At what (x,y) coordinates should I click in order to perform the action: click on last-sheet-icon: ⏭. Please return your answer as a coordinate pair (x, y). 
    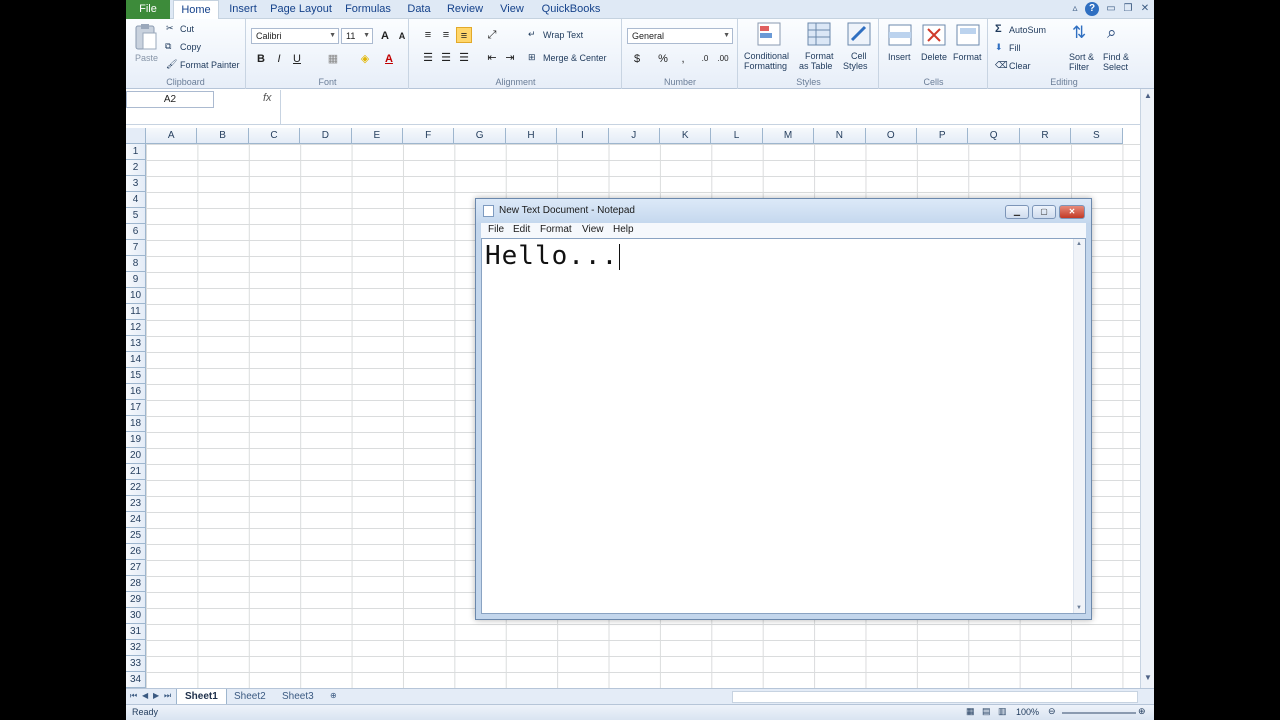
    Looking at the image, I should click on (167, 696).